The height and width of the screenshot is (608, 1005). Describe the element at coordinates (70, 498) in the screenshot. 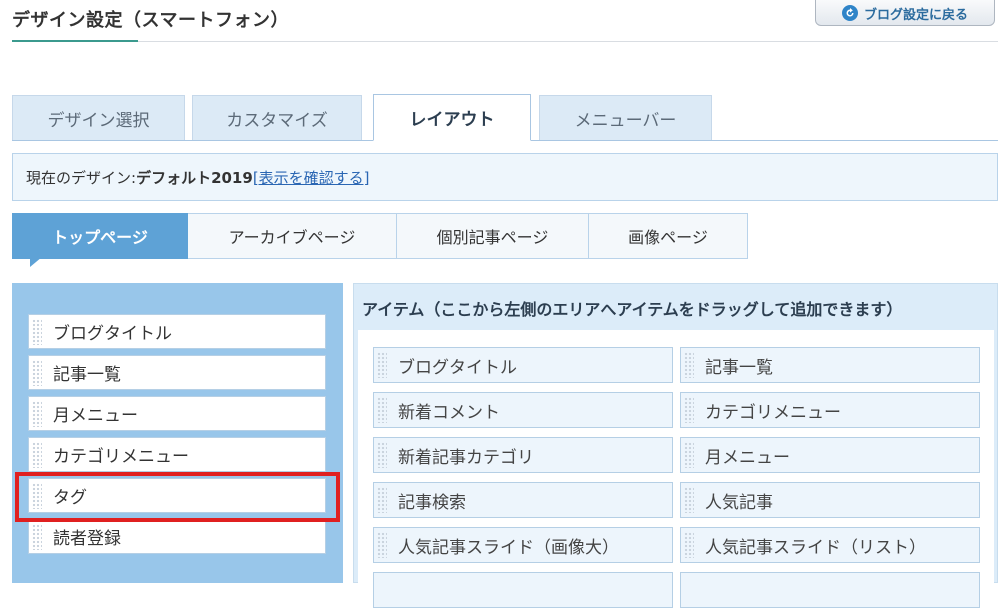

I see `layout-item-label: タグ` at that location.